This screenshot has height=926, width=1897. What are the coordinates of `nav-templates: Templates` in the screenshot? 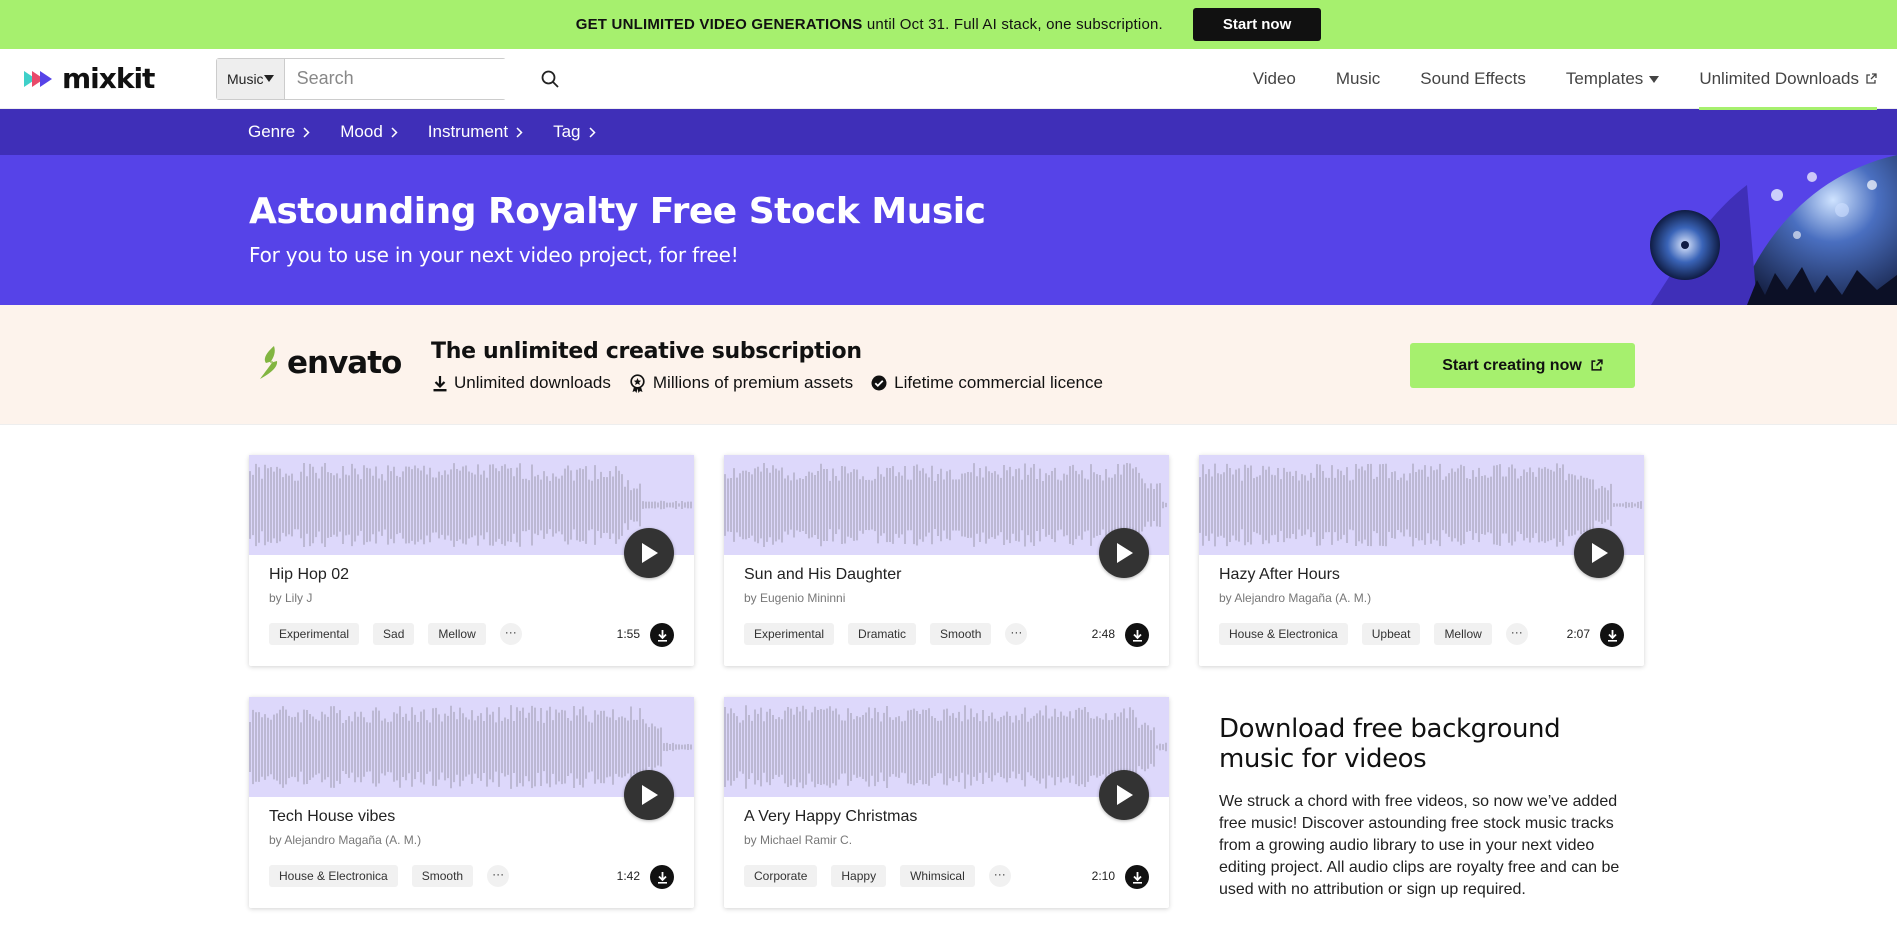 It's located at (1612, 79).